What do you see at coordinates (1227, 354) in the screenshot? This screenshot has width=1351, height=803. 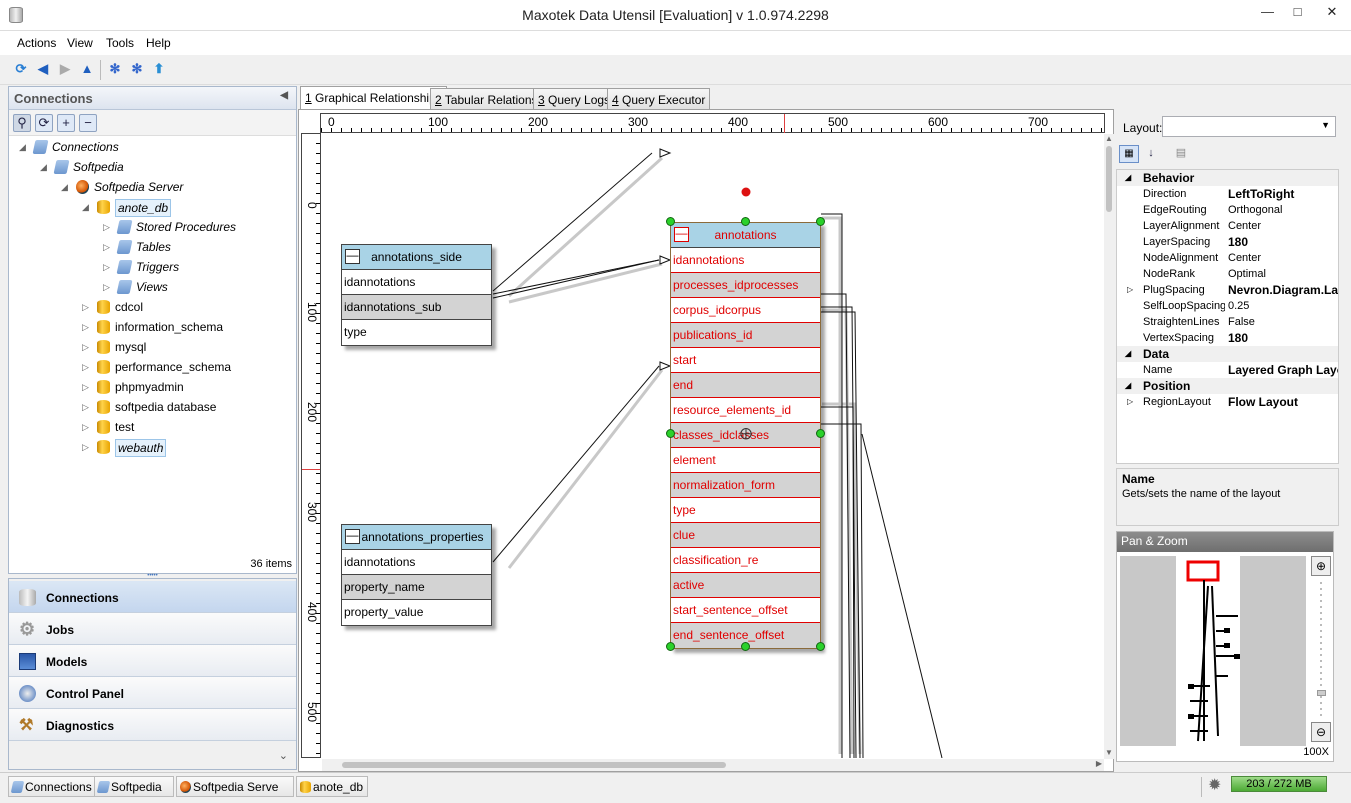 I see `property-category: ◢ Data` at bounding box center [1227, 354].